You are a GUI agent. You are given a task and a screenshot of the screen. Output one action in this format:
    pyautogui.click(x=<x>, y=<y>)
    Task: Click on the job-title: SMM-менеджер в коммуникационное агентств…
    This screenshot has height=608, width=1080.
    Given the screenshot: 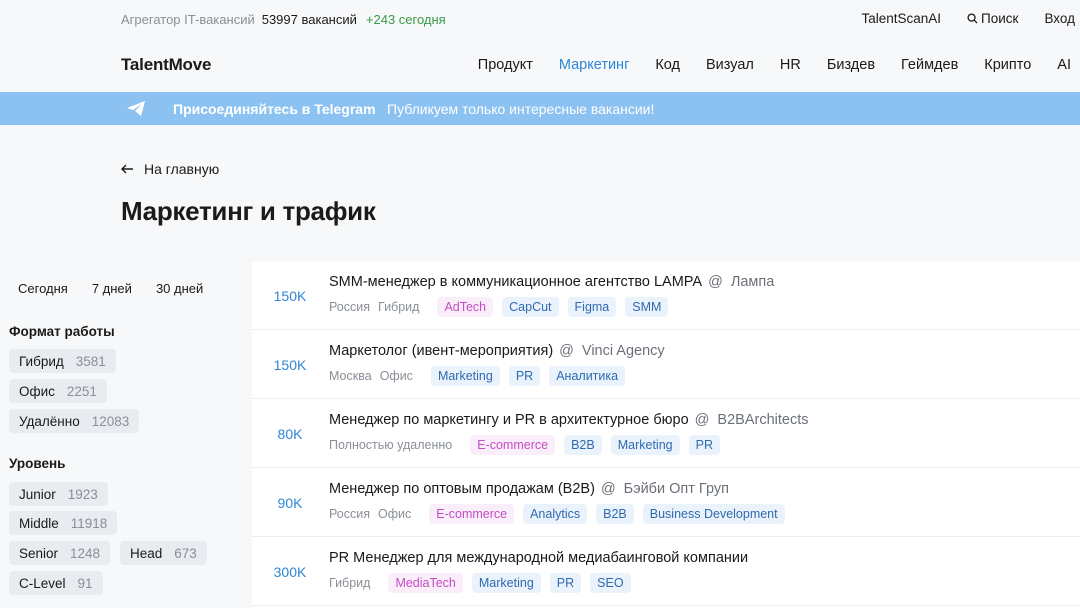 What is the action you would take?
    pyautogui.click(x=515, y=282)
    